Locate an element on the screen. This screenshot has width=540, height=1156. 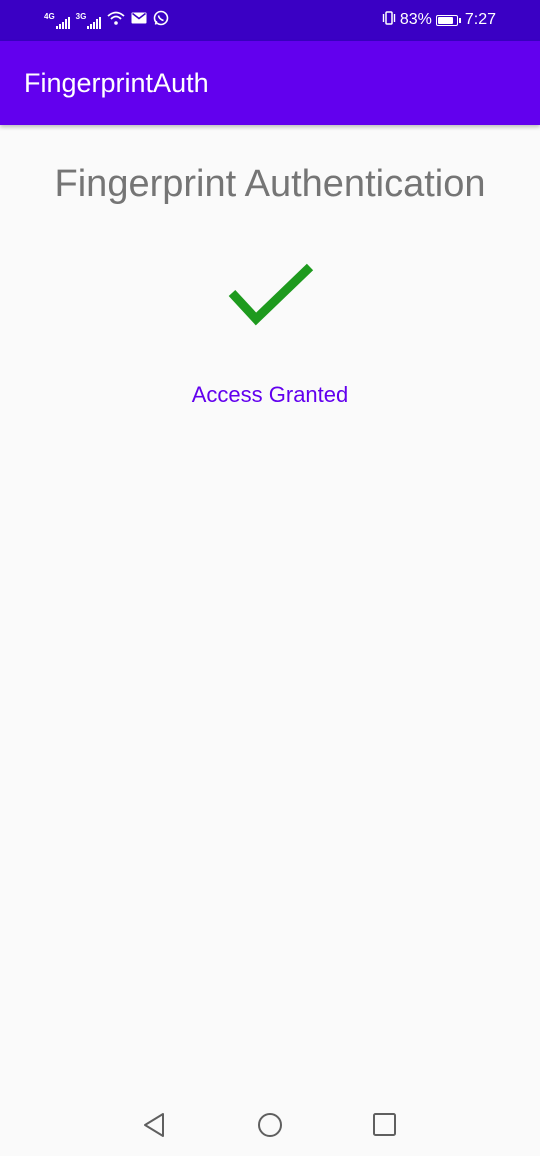
network-type-label: 3G is located at coordinates (81, 16).